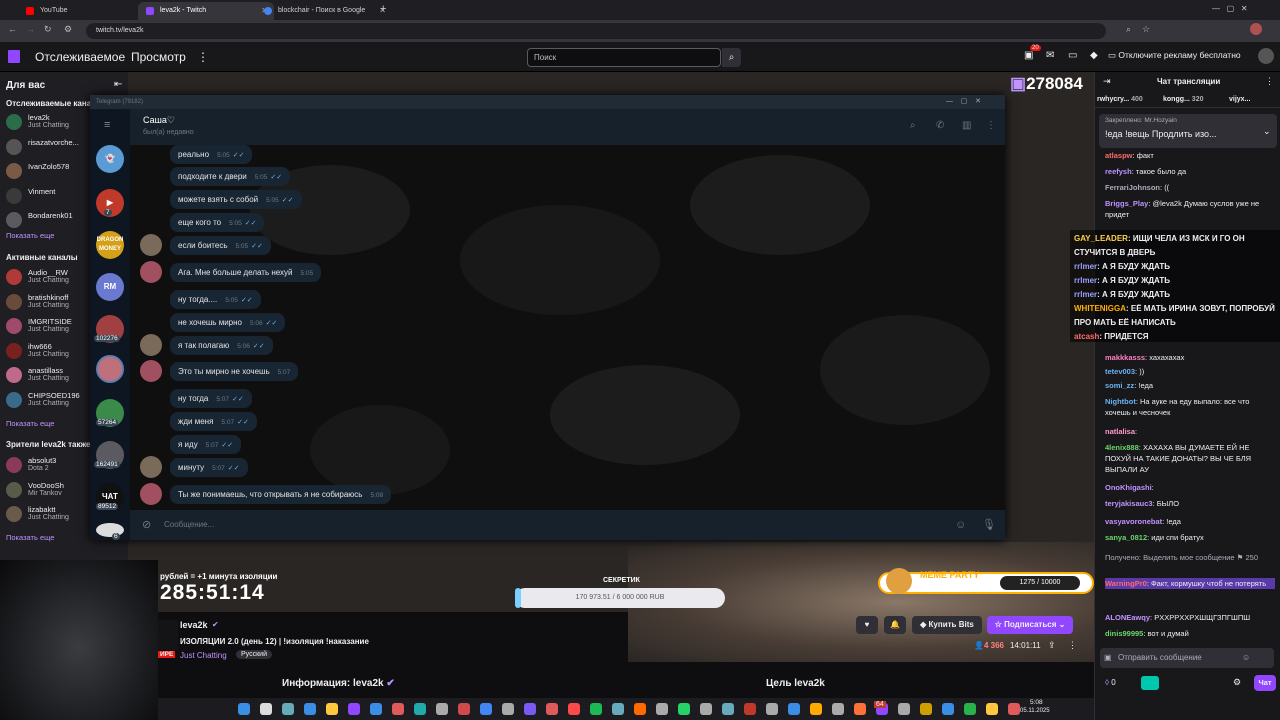 The width and height of the screenshot is (1280, 720). Describe the element at coordinates (1237, 682) in the screenshot. I see `chat-settings-icon: ⚙` at that location.